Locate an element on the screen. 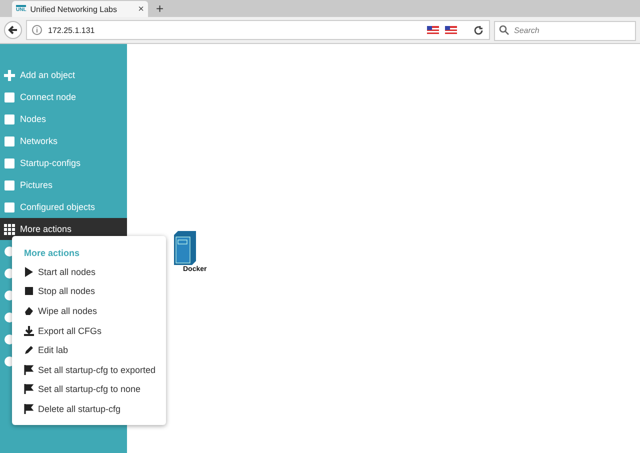 The width and height of the screenshot is (640, 453). menu-title: More actions is located at coordinates (52, 253).